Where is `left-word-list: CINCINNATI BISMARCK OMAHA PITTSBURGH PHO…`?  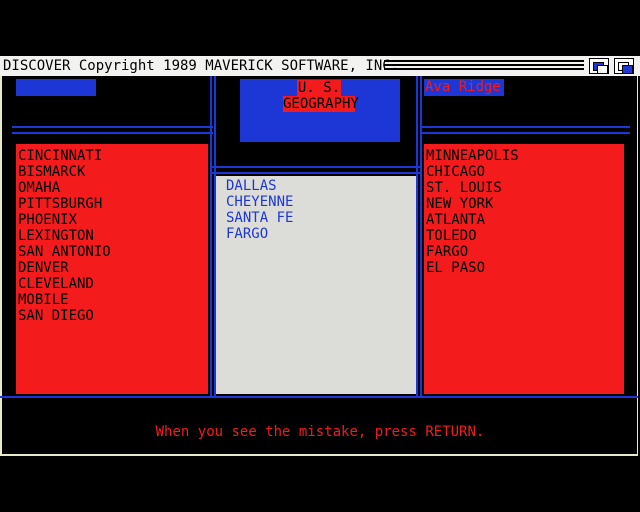 left-word-list: CINCINNATI BISMARCK OMAHA PITTSBURGH PHO… is located at coordinates (112, 269).